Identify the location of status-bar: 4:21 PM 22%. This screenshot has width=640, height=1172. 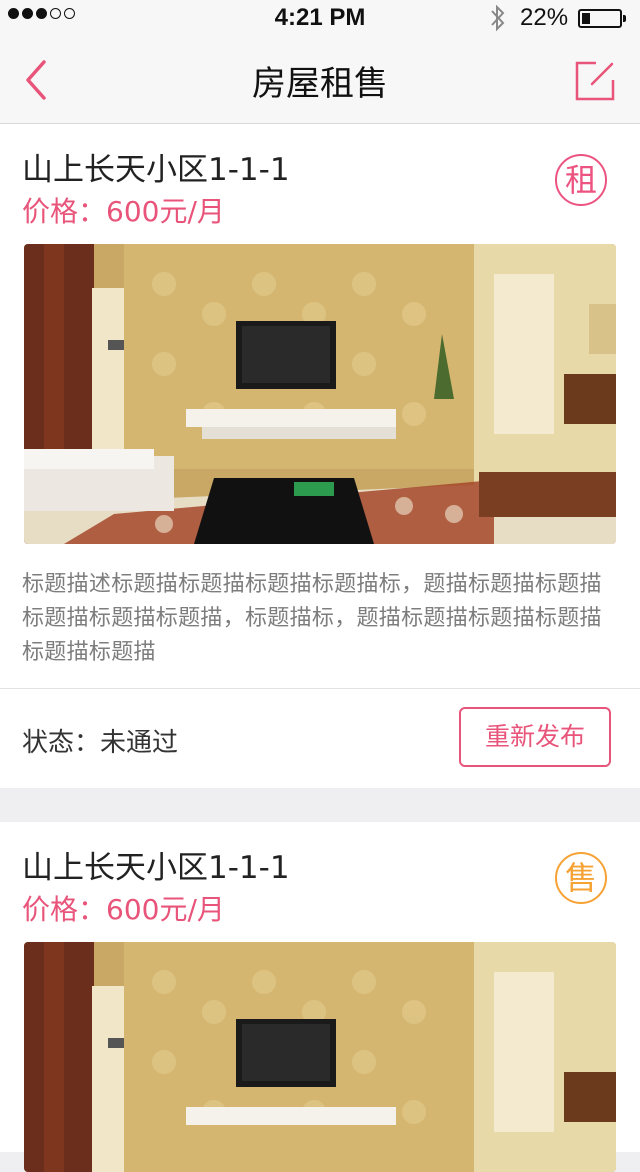
(320, 18).